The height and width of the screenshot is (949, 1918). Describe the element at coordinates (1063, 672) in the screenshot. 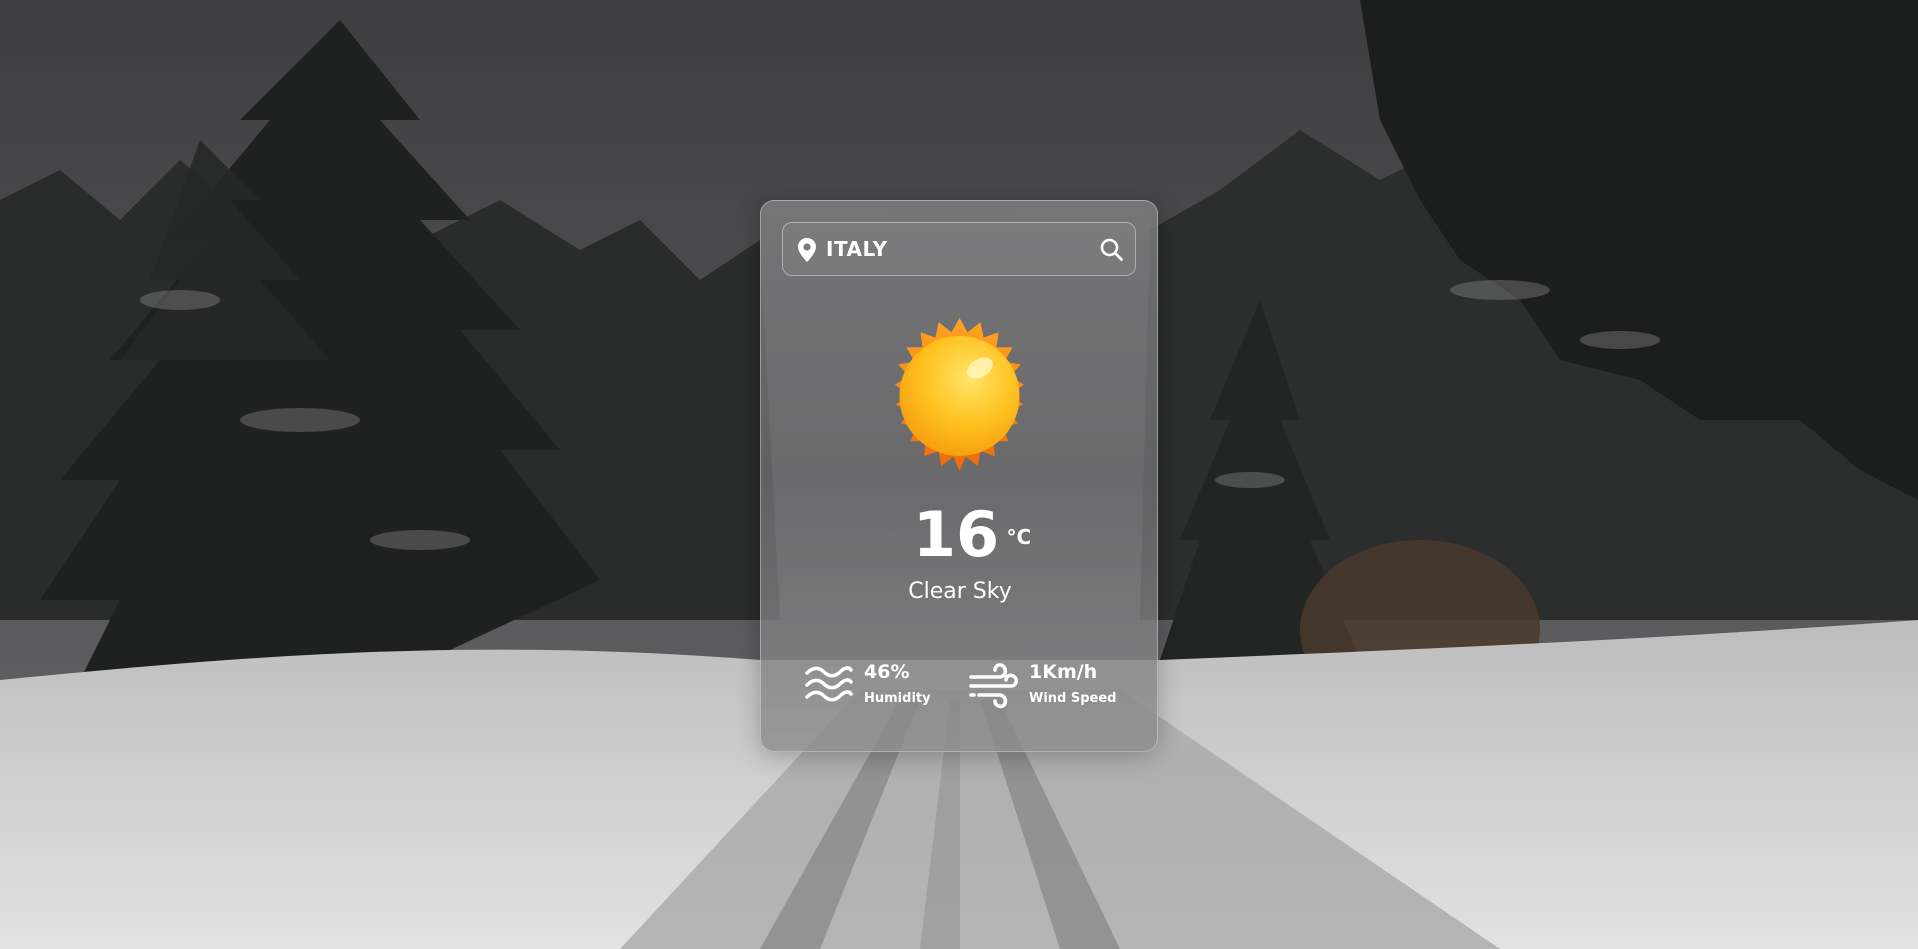

I see `wind-speed-value: 1Km/h` at that location.